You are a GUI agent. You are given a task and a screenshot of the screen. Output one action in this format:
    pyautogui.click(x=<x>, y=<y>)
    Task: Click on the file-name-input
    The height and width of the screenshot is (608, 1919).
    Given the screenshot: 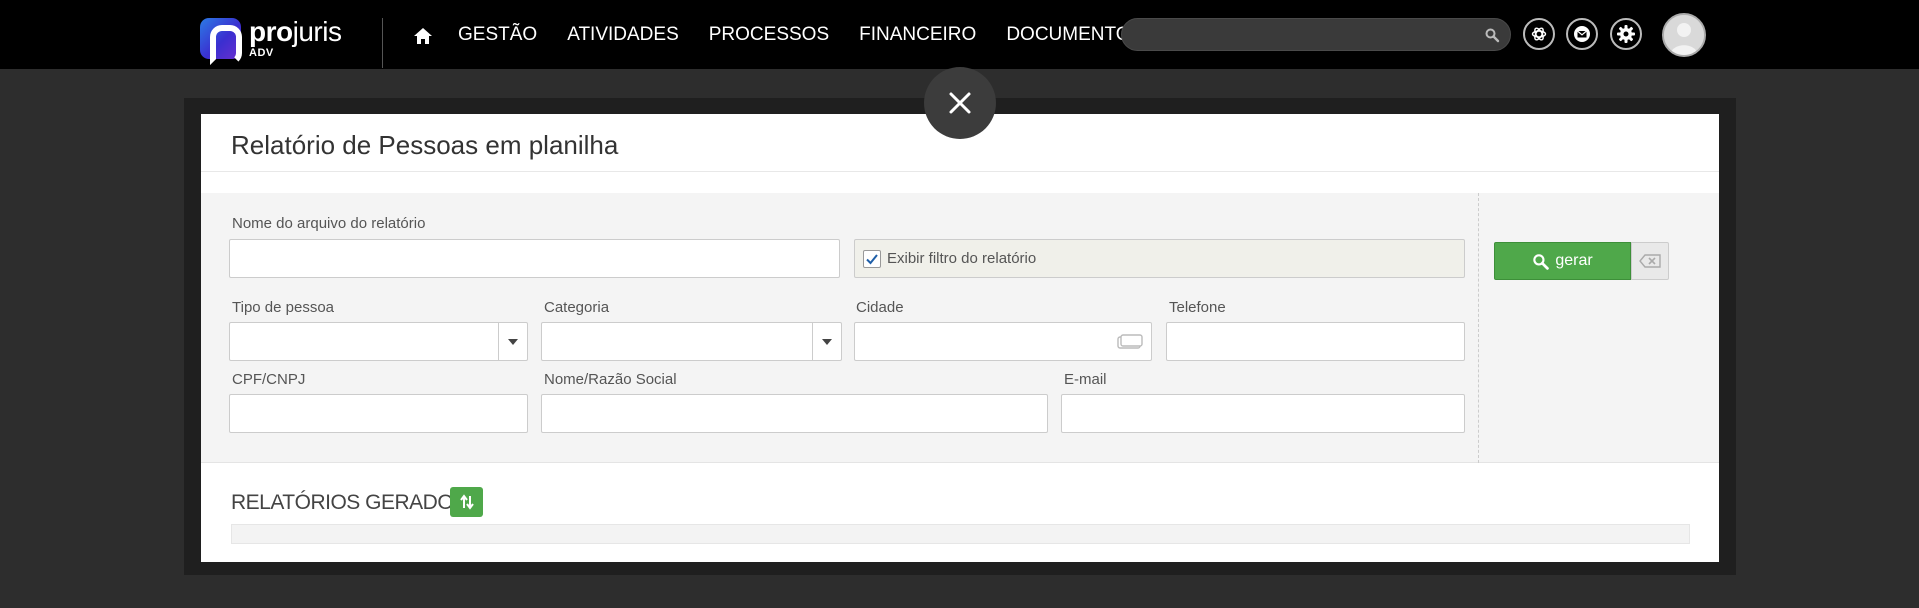 What is the action you would take?
    pyautogui.click(x=534, y=258)
    